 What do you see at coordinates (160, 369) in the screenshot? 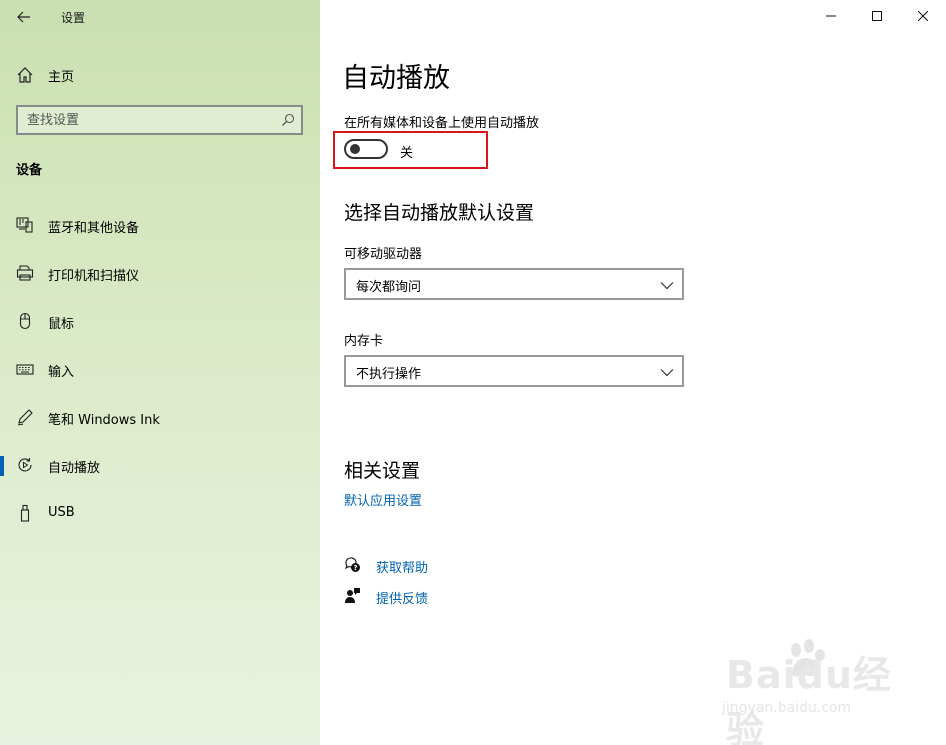
I see `sidebar-item-input: 输入` at bounding box center [160, 369].